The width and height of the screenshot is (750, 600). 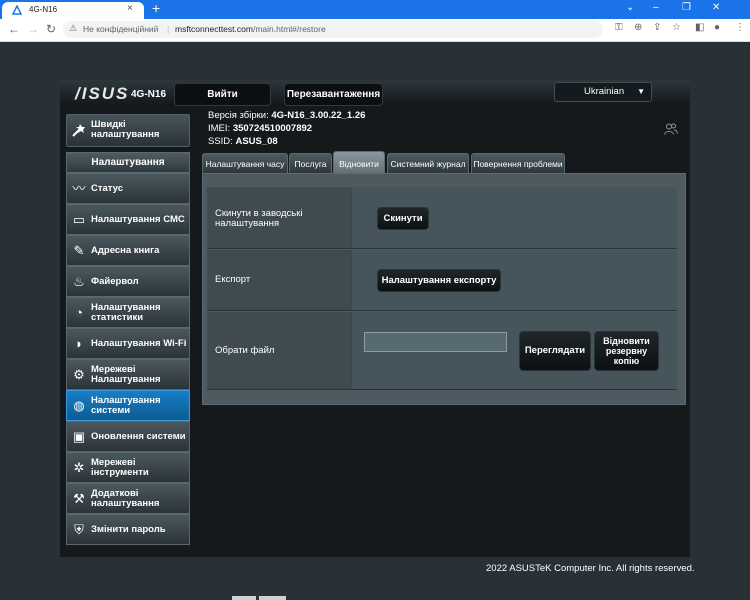 What do you see at coordinates (699, 27) in the screenshot?
I see `side-panel-icon: ◧` at bounding box center [699, 27].